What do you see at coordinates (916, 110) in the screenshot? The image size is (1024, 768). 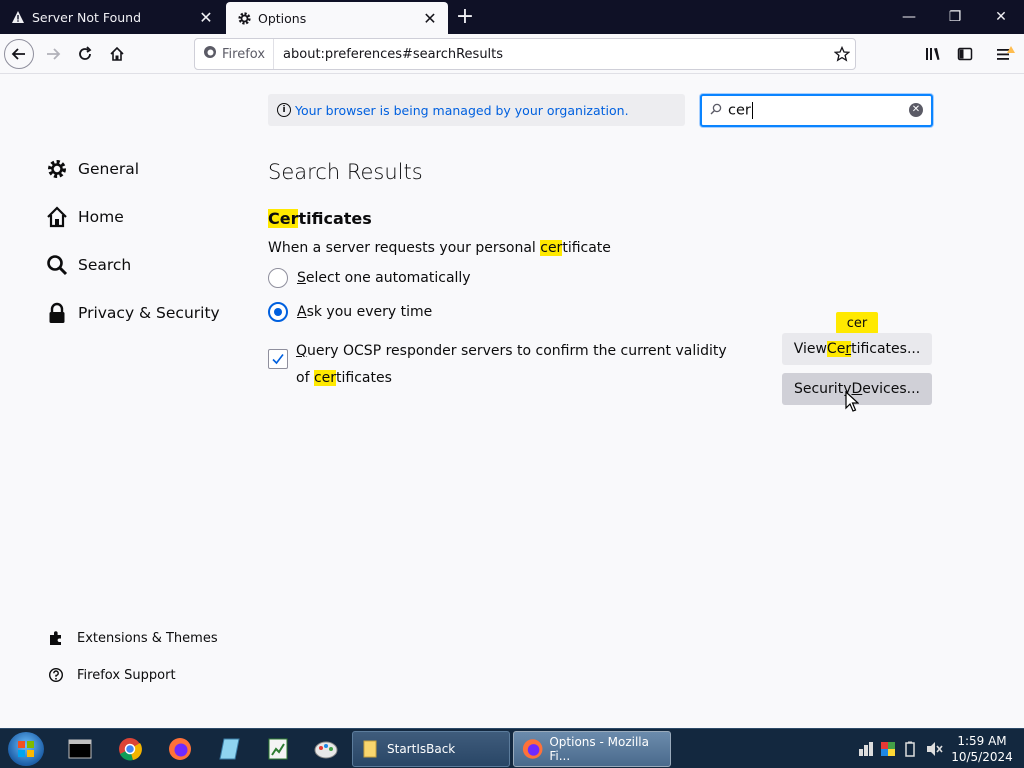 I see `clear-search-icon: ✕` at bounding box center [916, 110].